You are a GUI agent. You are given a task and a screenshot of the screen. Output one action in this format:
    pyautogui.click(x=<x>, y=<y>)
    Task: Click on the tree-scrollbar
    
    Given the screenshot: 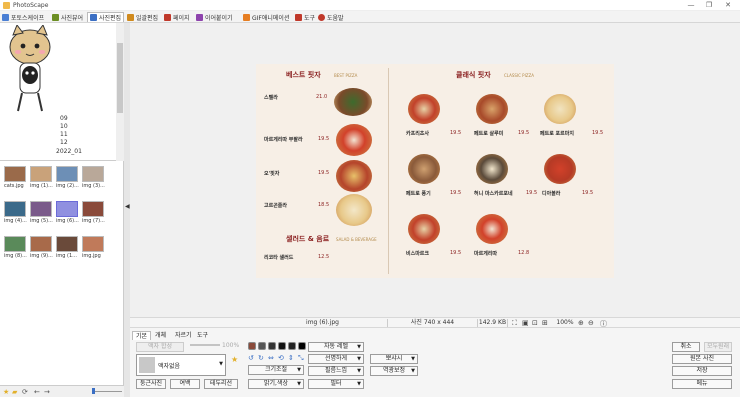 What is the action you would take?
    pyautogui.click(x=120, y=92)
    